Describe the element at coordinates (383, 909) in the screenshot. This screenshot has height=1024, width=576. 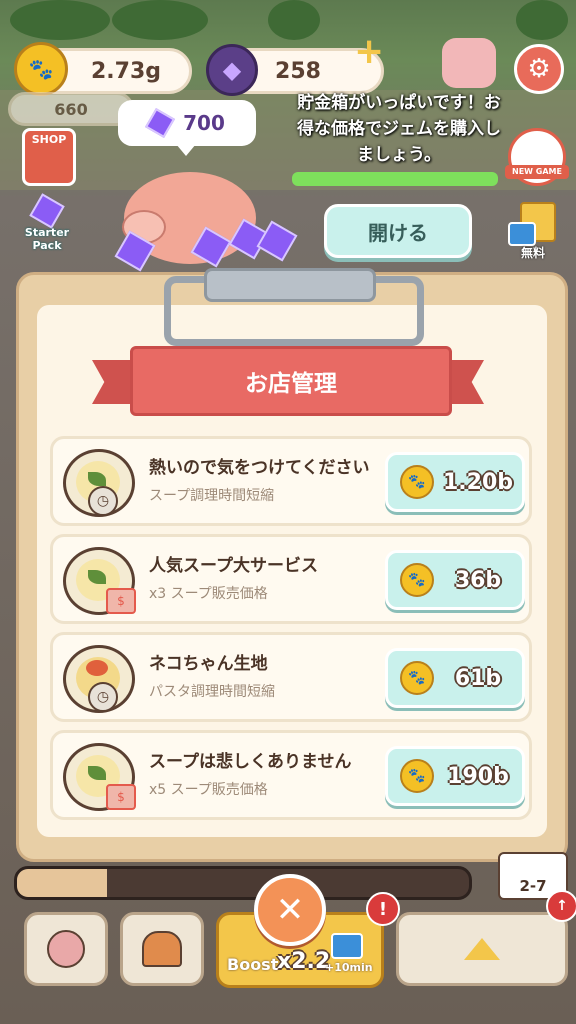
I see `alert-badge-icon: !` at that location.